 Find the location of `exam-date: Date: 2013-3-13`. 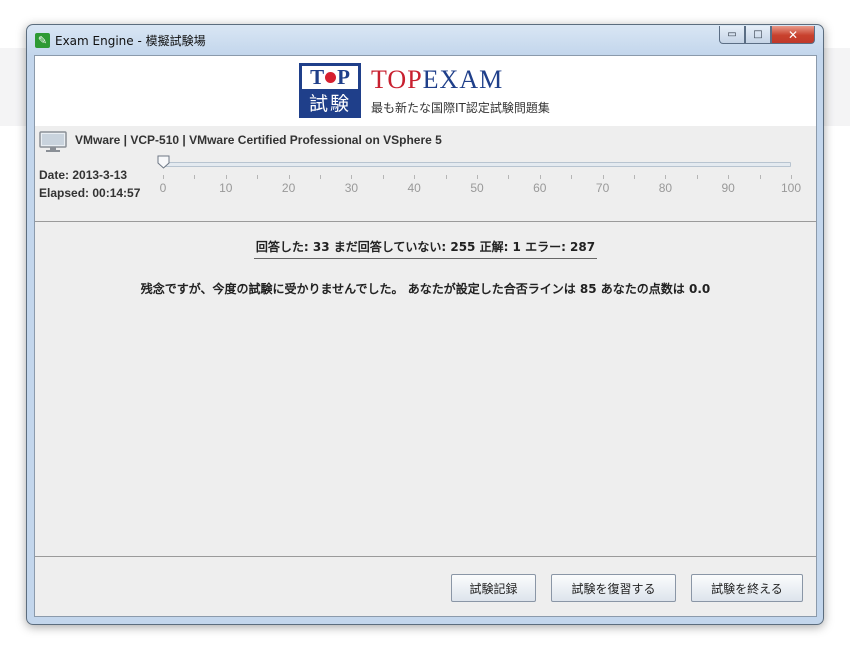

exam-date: Date: 2013-3-13 is located at coordinates (83, 175).